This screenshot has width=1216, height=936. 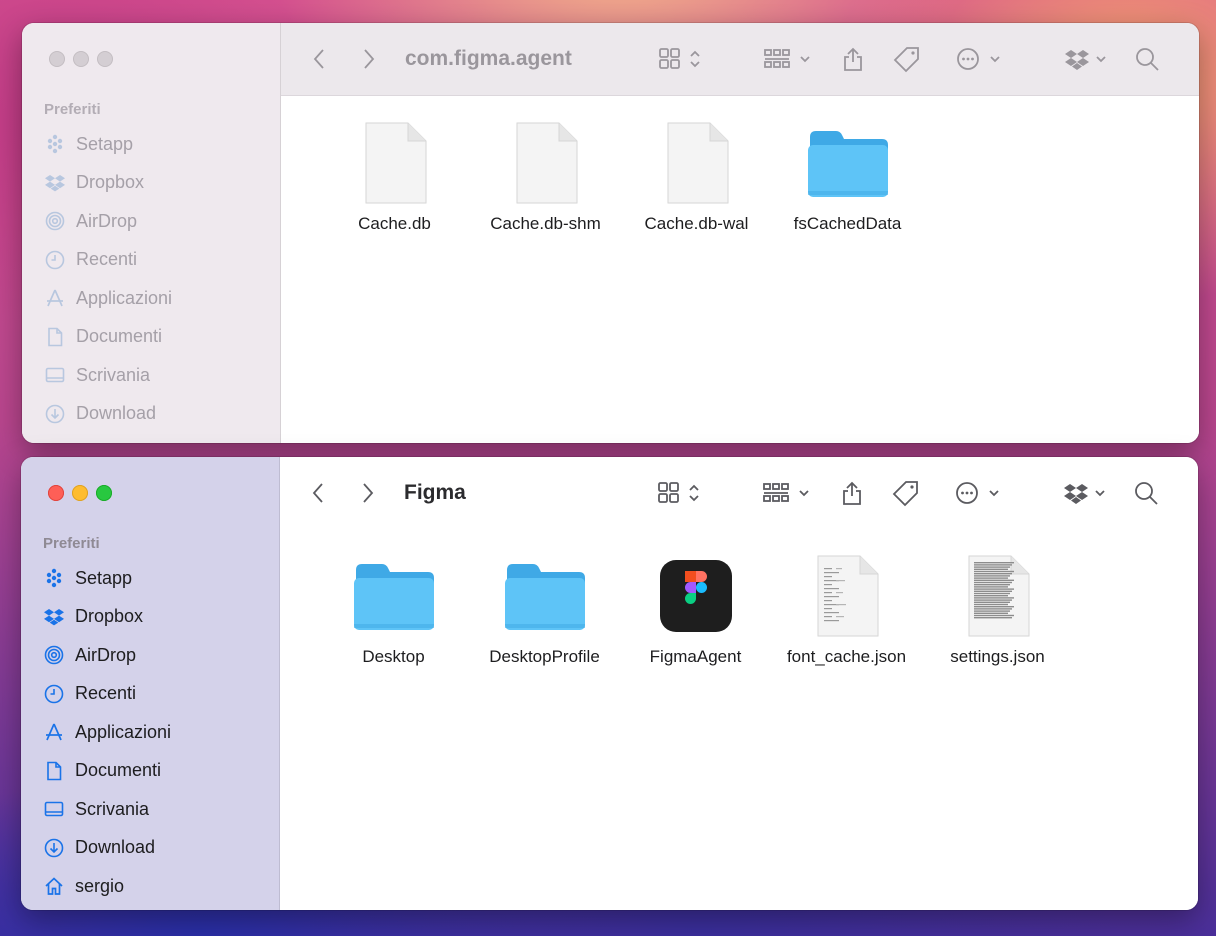 I want to click on file-item: DesktopProfile, so click(x=544, y=609).